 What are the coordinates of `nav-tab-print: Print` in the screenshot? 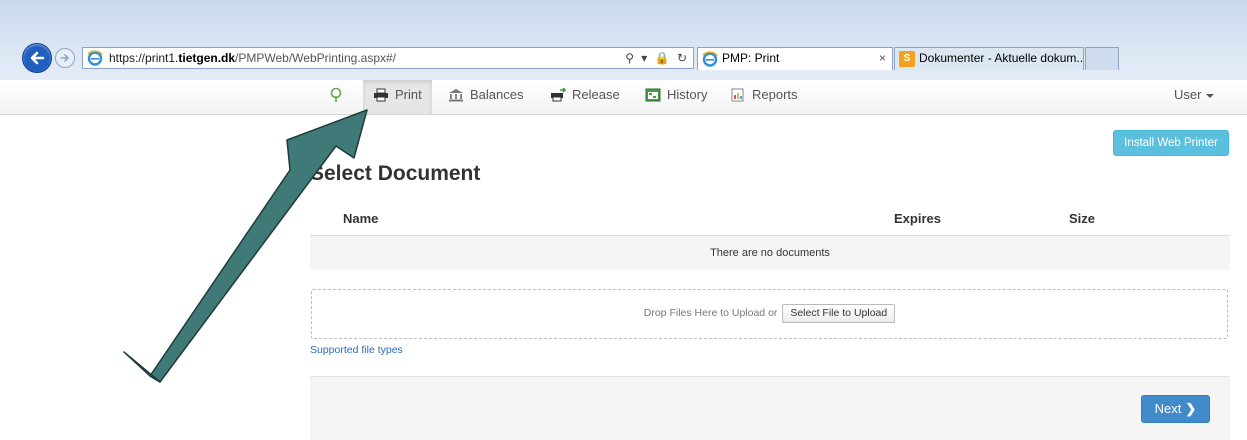 It's located at (397, 97).